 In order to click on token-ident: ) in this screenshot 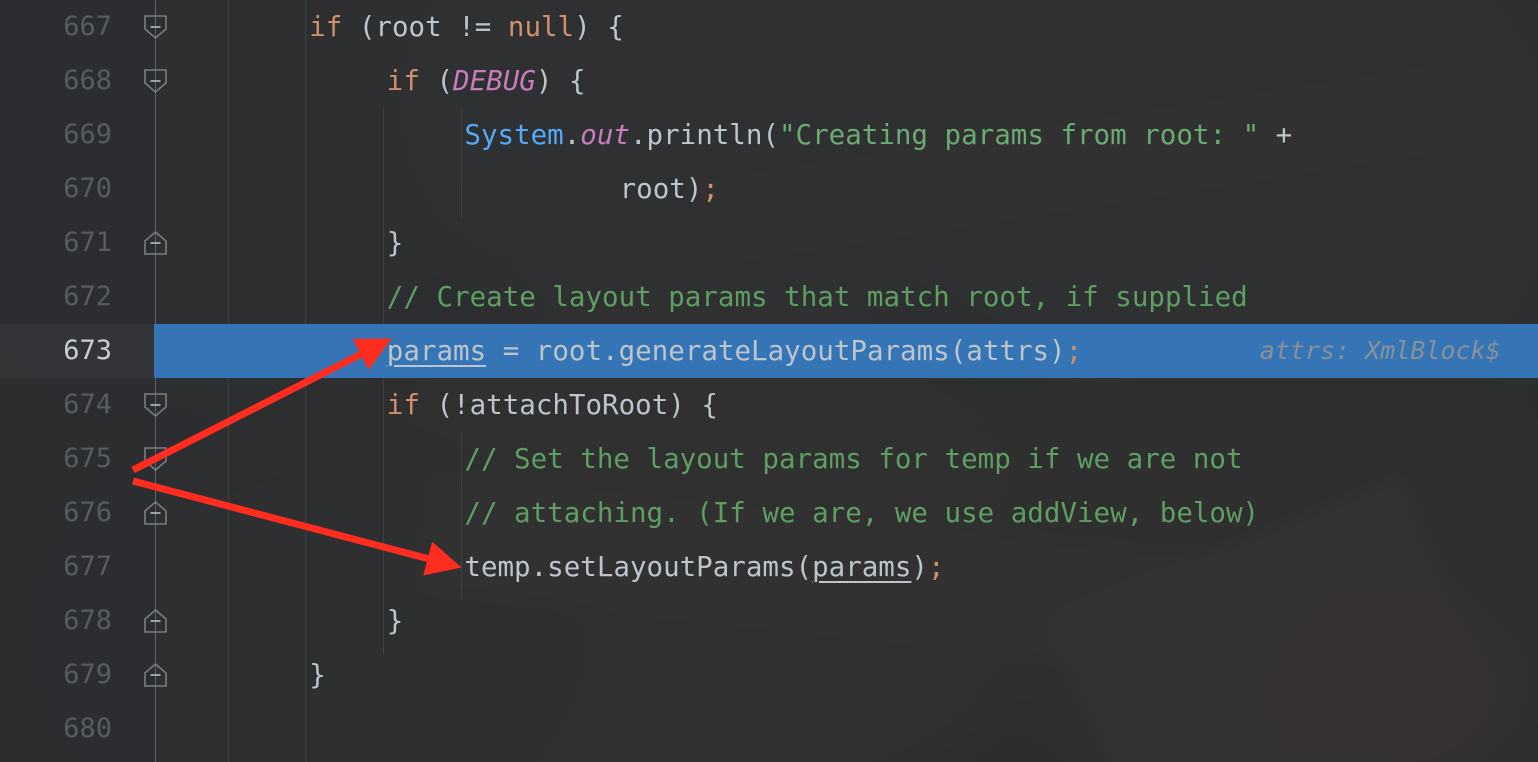, I will do `click(919, 567)`.